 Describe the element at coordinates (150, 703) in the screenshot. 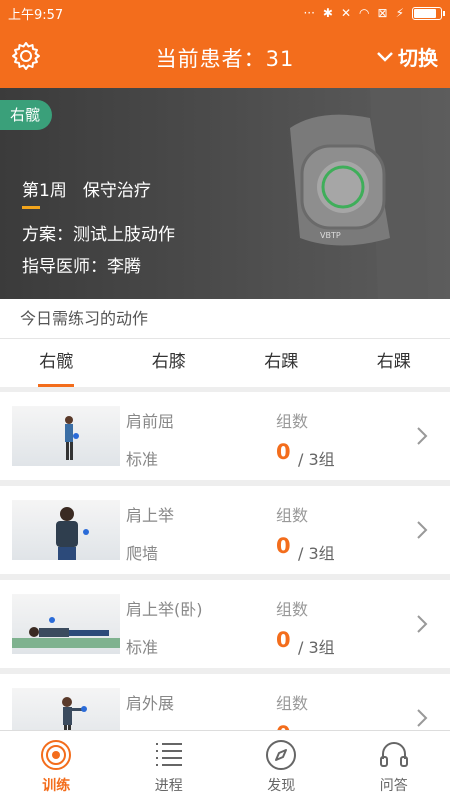

I see `exercise-name: 肩外展` at that location.